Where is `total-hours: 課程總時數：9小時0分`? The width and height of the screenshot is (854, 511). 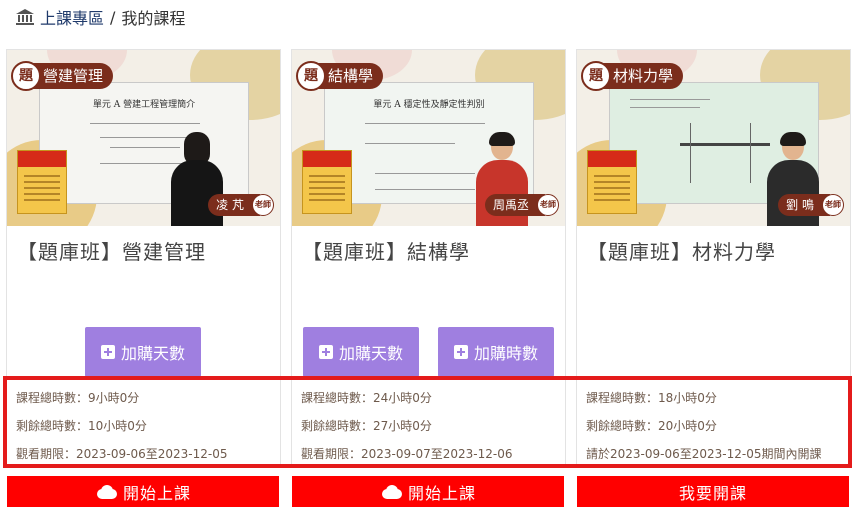 total-hours: 課程總時數：9小時0分 is located at coordinates (78, 398).